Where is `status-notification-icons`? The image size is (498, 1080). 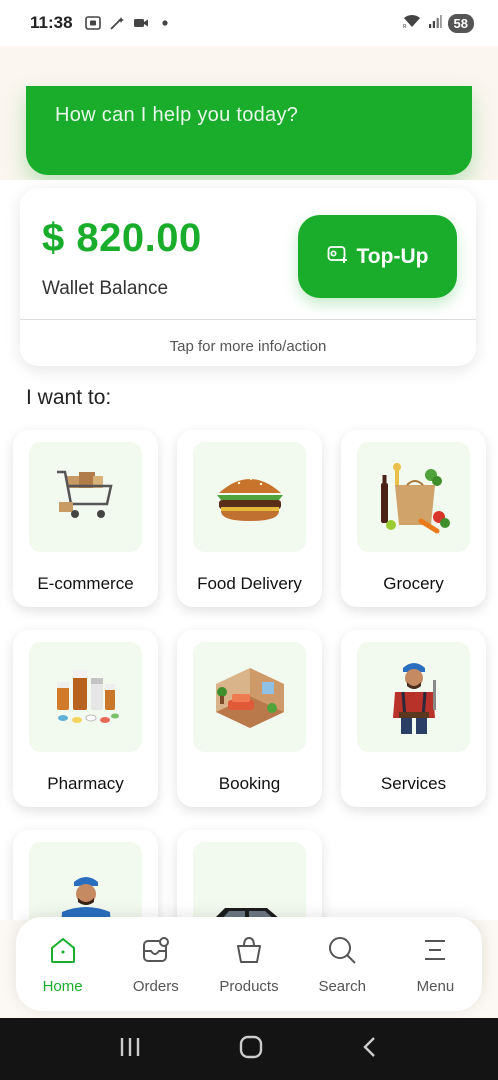 status-notification-icons is located at coordinates (128, 23).